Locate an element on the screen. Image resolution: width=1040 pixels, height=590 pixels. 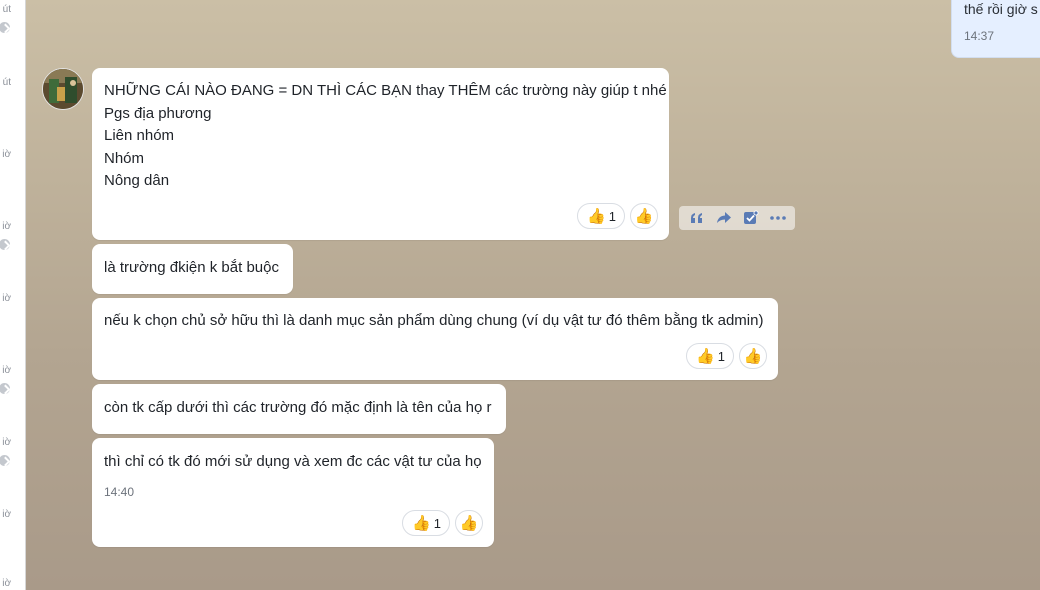
message-text: là trường đkiện k bắt buộc is located at coordinates (191, 267).